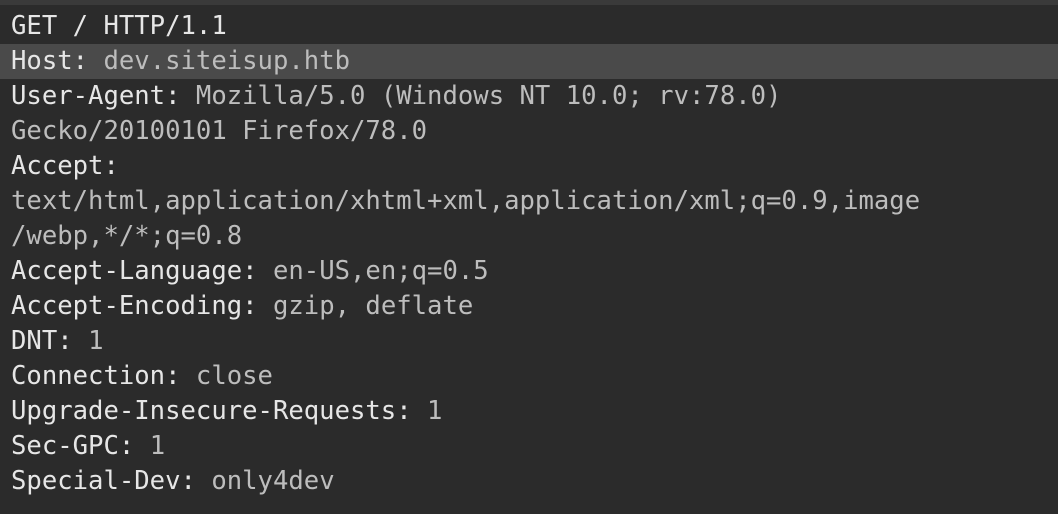 The height and width of the screenshot is (514, 1058). I want to click on header-line-dnt: DNT: 1, so click(529, 341).